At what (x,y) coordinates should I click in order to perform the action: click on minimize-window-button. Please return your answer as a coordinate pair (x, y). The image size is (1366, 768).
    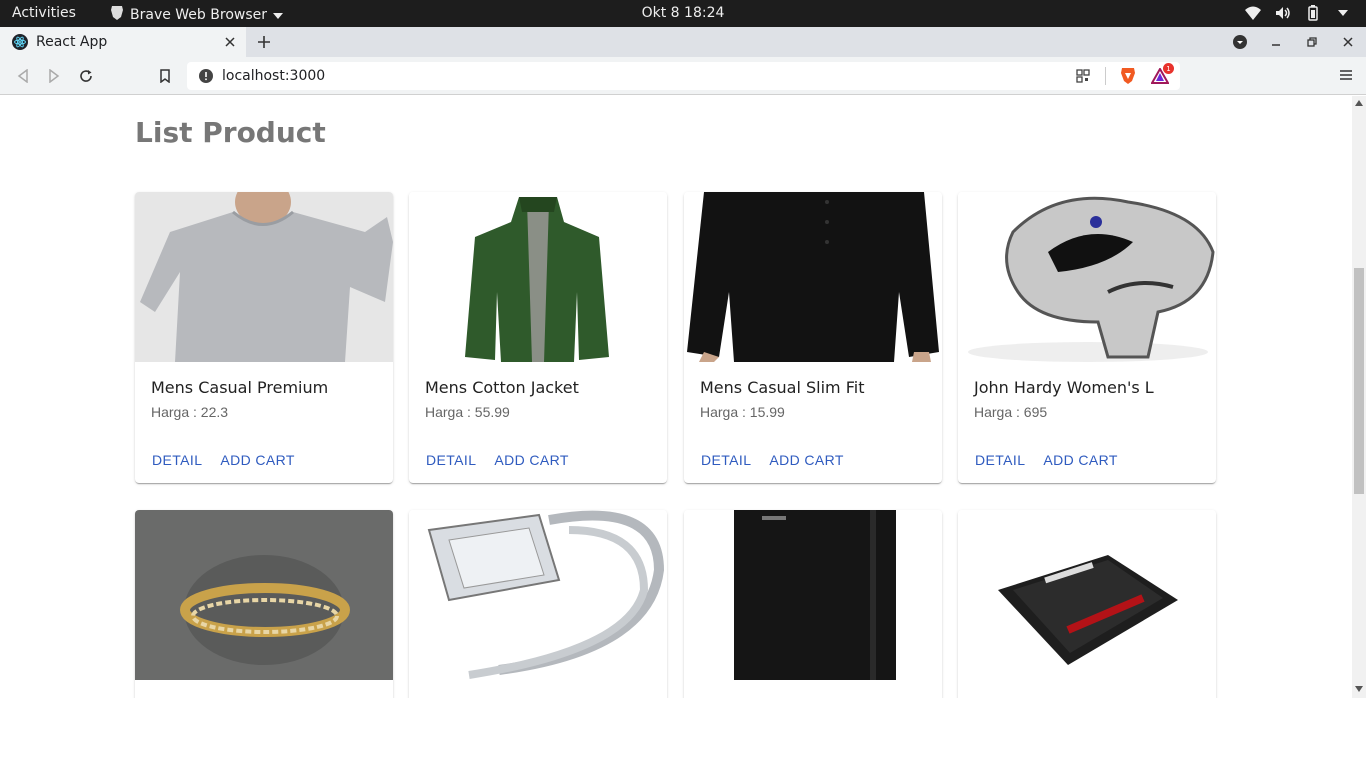
    Looking at the image, I should click on (1276, 42).